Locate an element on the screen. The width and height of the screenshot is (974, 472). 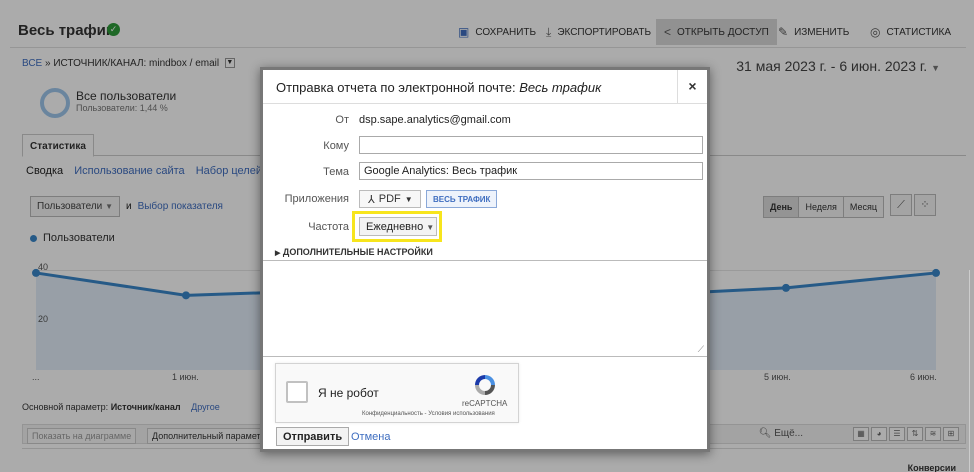
attachments-label: Приложения is located at coordinates (316, 199).